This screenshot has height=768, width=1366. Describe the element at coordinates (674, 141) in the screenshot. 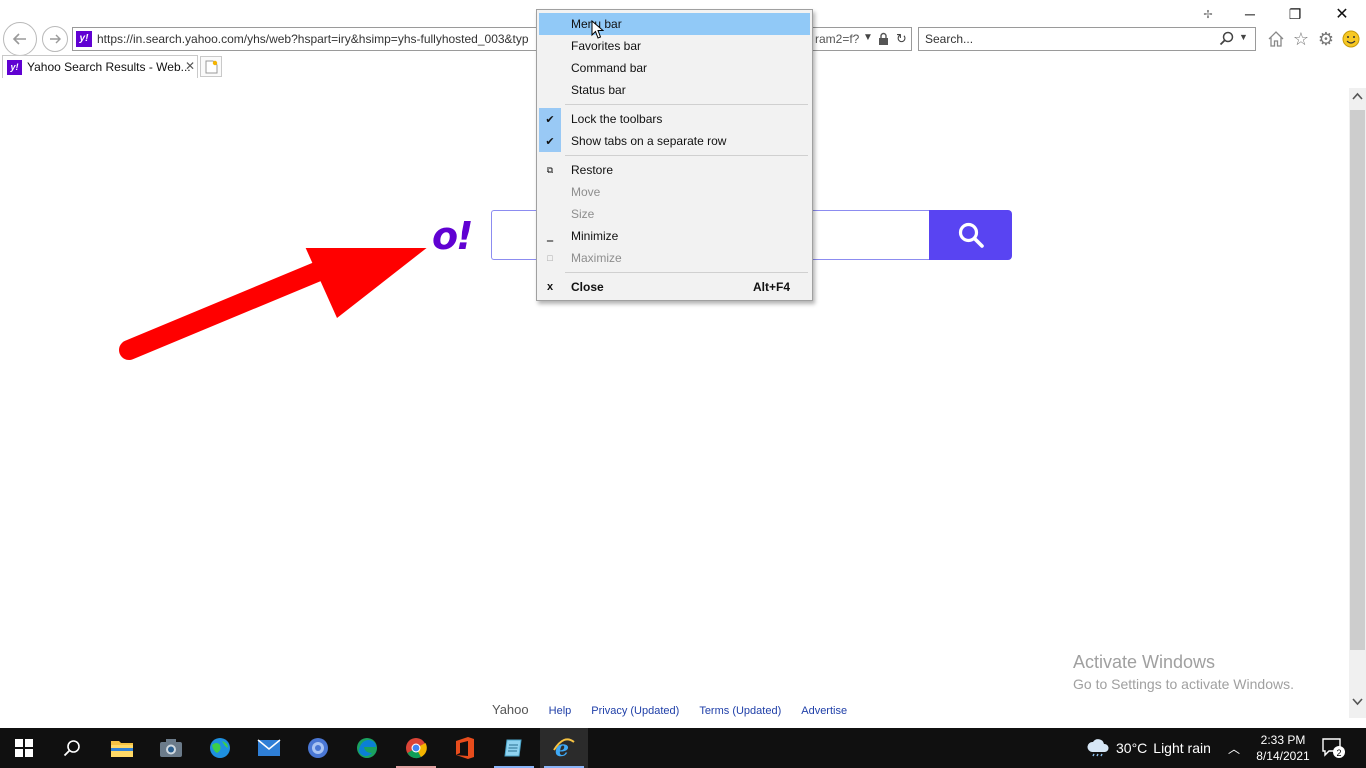

I see `menu-item-tabs-separate-row: ✔ Show tabs on a separate row` at that location.